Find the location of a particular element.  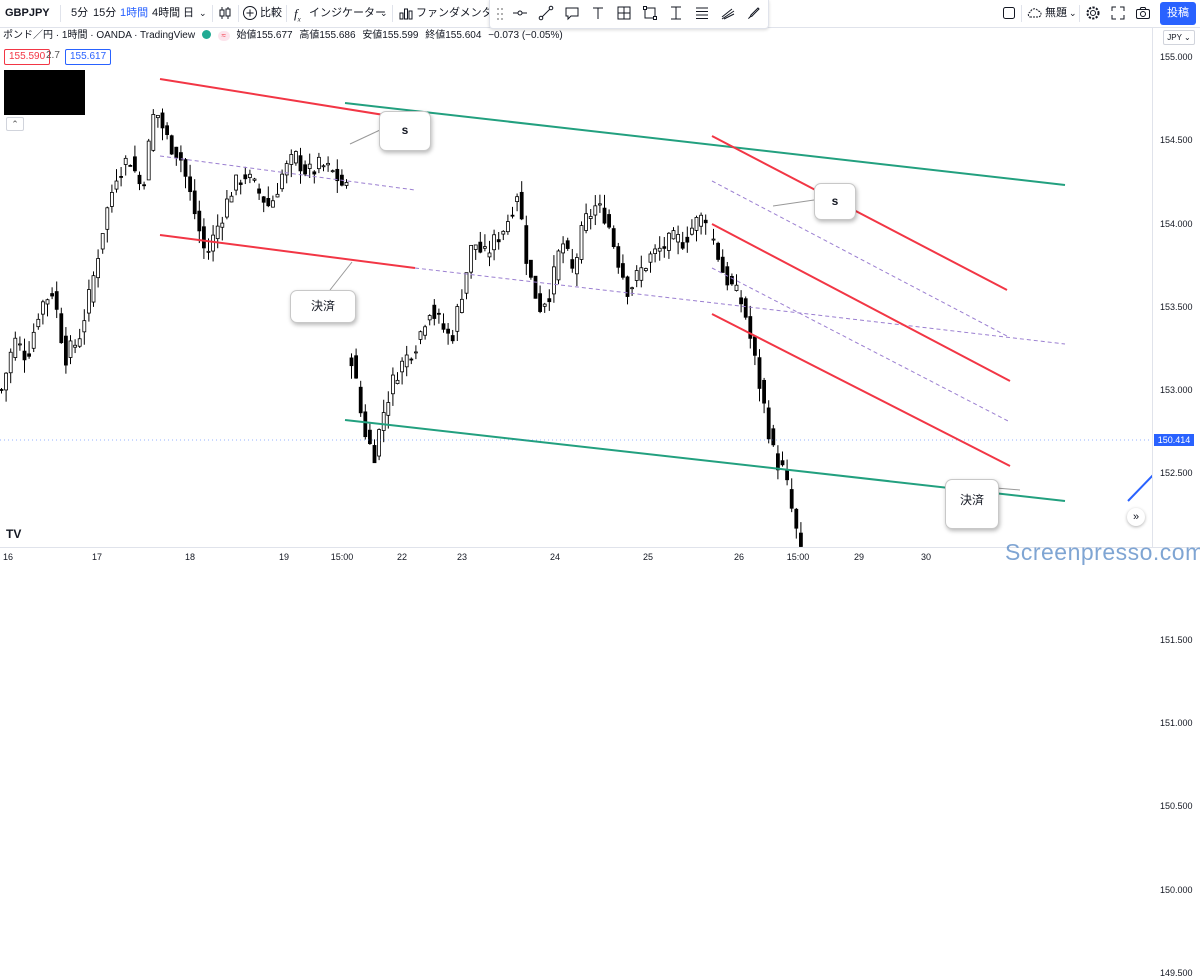

time-tick: 24 is located at coordinates (555, 557).